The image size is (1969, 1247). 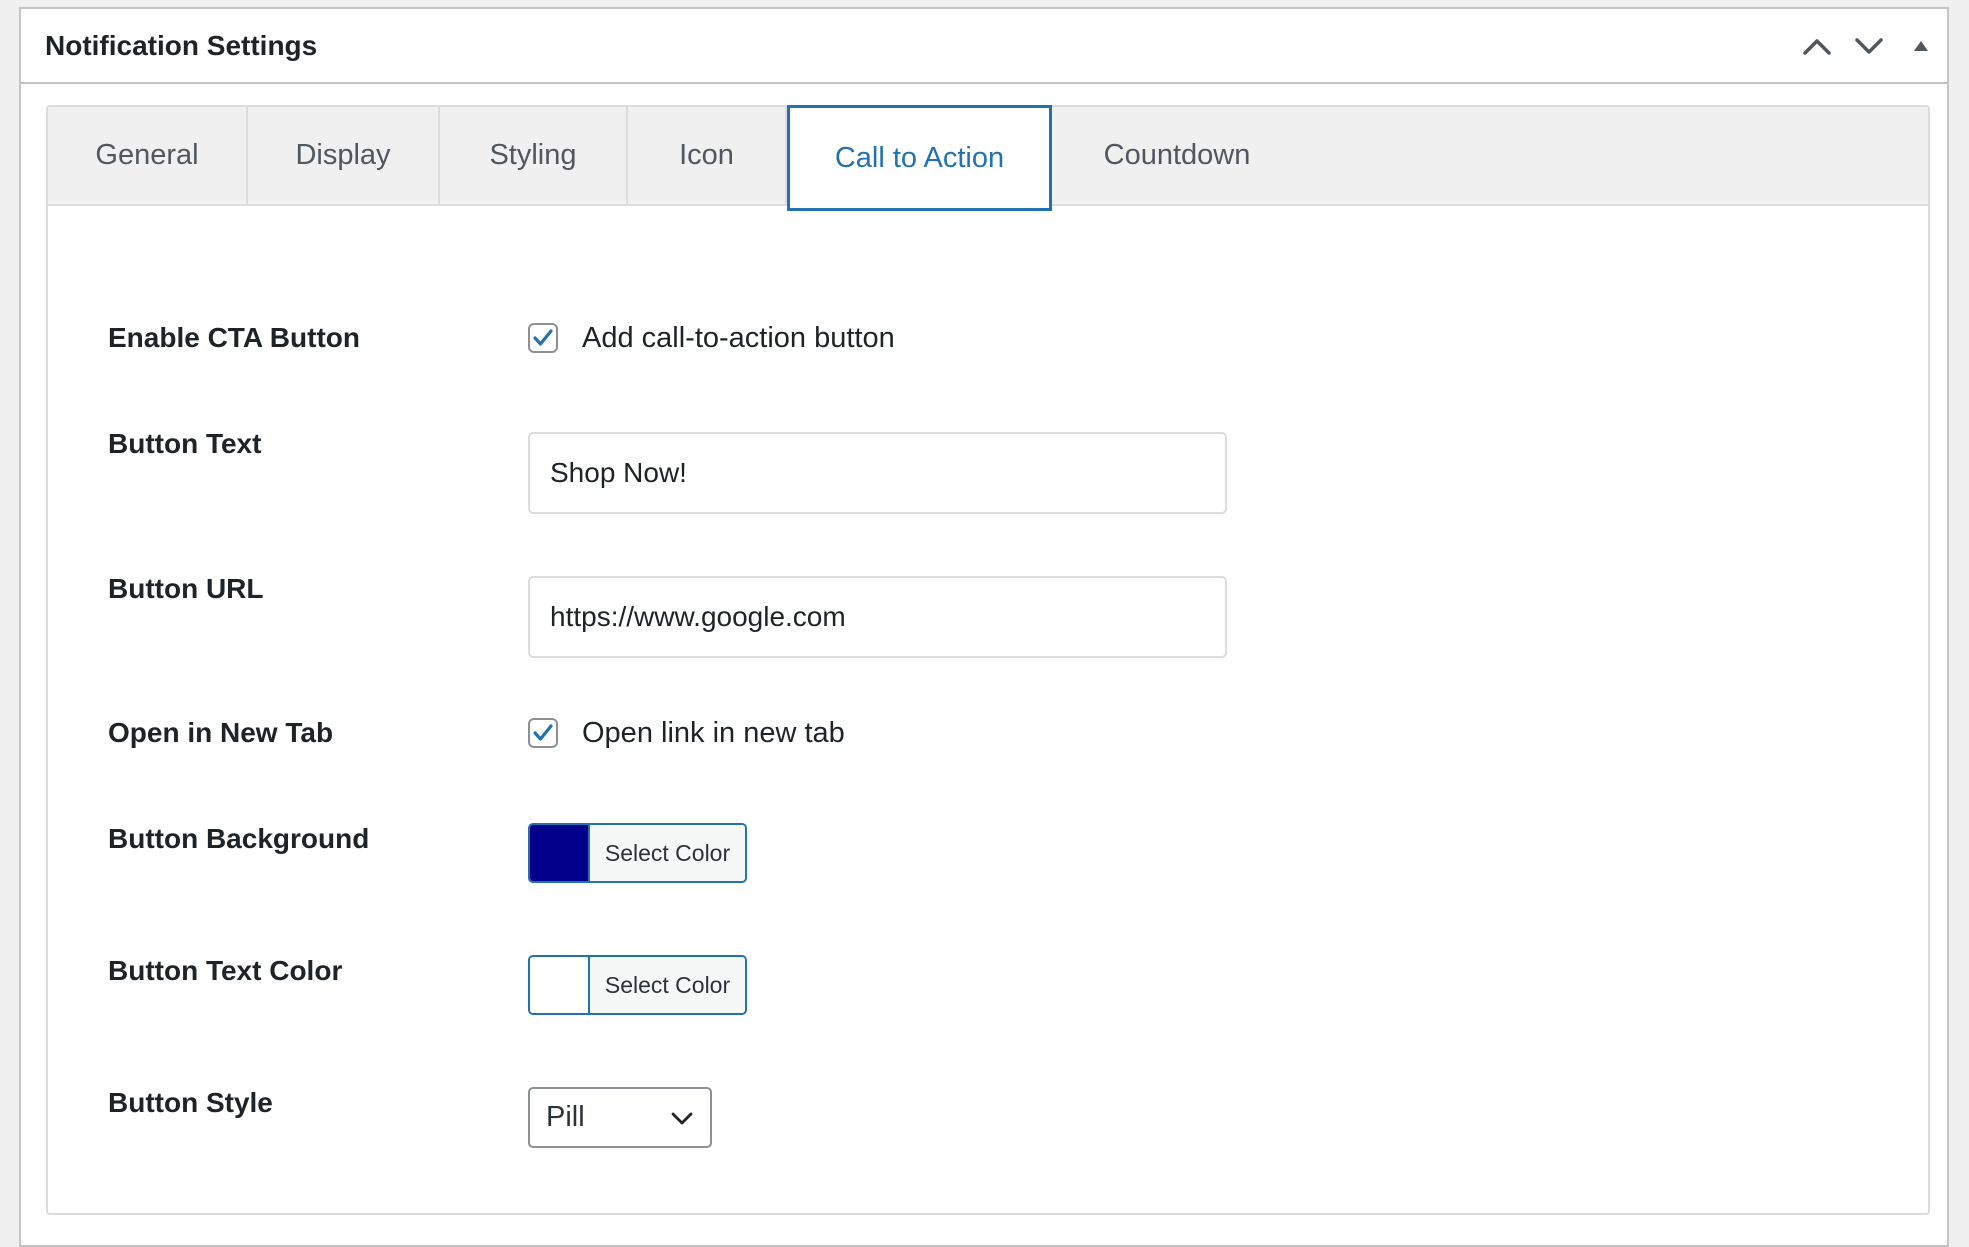 What do you see at coordinates (877, 473) in the screenshot?
I see `button-text-input` at bounding box center [877, 473].